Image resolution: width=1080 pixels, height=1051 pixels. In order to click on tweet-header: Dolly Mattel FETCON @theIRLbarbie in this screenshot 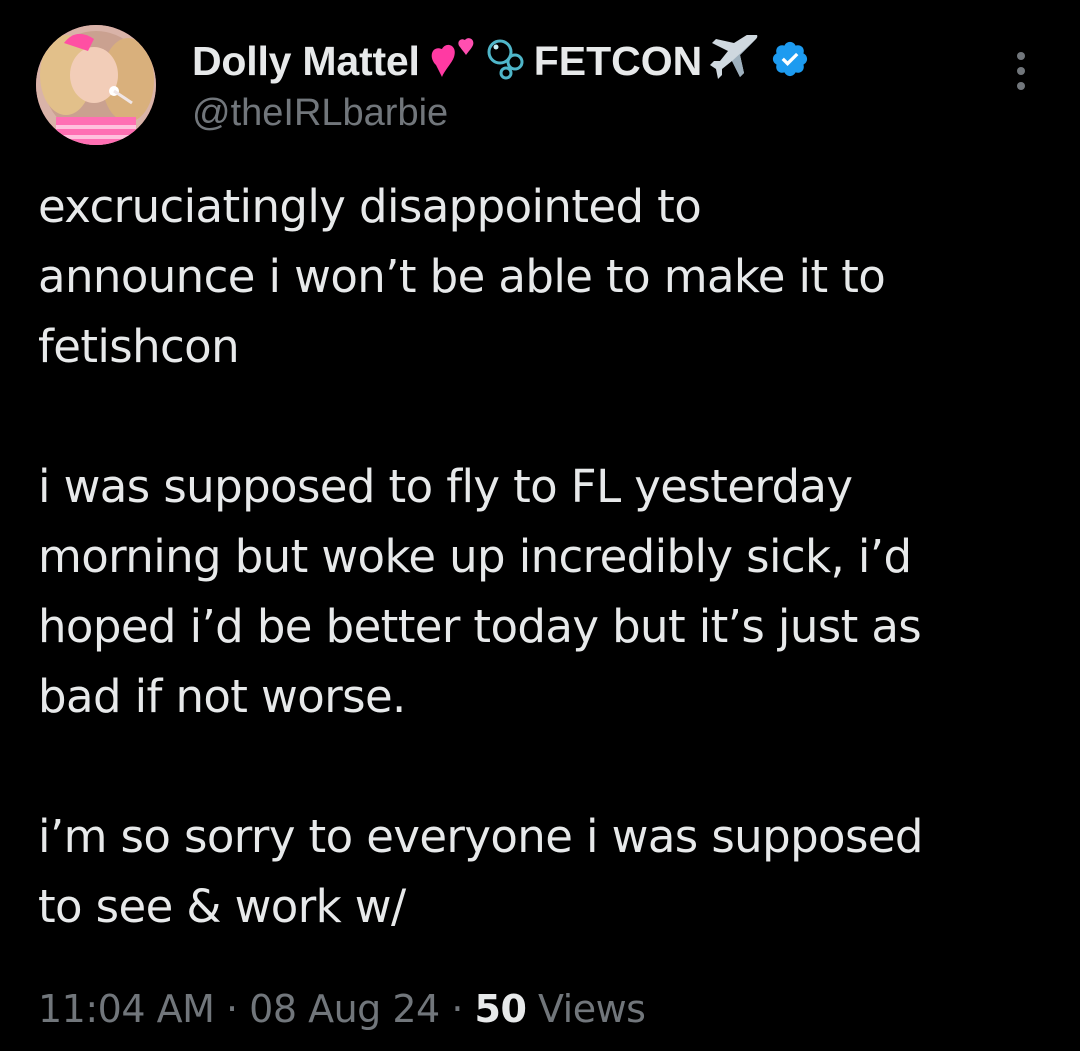, I will do `click(501, 86)`.